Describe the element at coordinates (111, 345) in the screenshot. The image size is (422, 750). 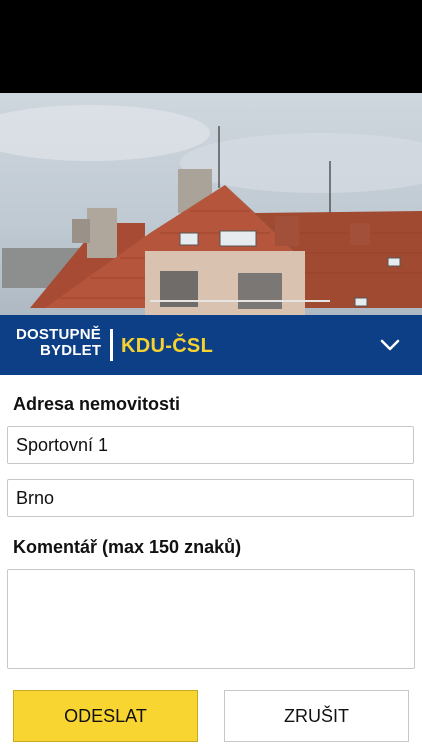
I see `logo-divider` at that location.